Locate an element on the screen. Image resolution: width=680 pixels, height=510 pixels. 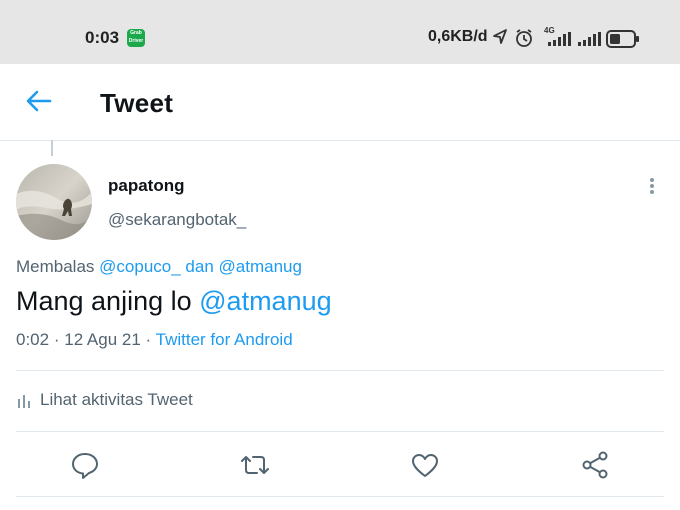
arrow-left-icon is located at coordinates (39, 101).